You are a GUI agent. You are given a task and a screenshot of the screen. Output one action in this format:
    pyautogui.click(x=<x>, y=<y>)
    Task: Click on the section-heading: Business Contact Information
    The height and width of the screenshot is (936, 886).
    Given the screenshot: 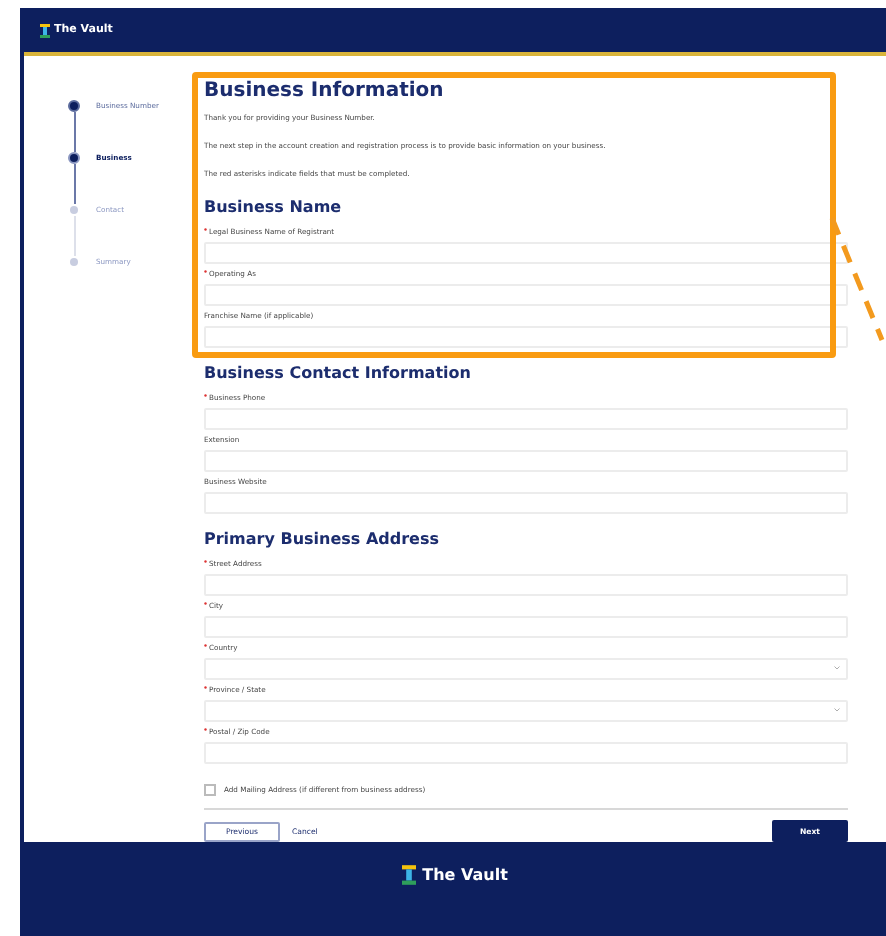 What is the action you would take?
    pyautogui.click(x=338, y=374)
    